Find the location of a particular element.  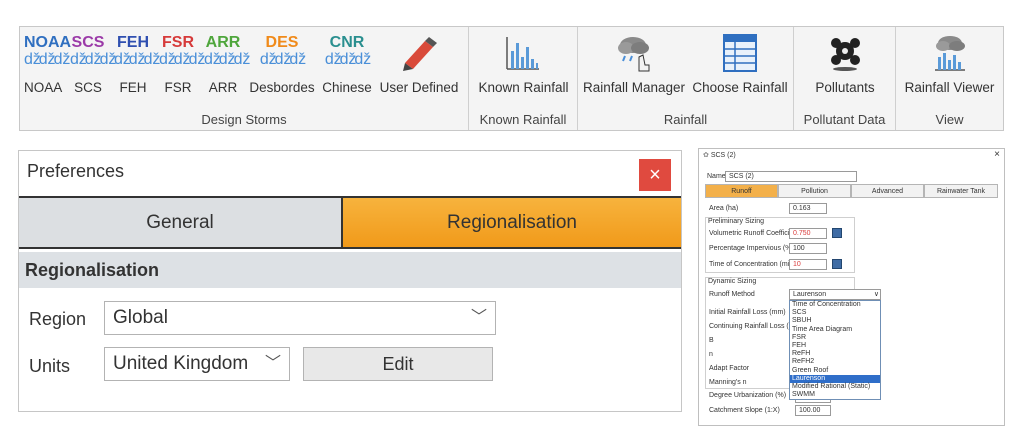

scs-label: SCS is located at coordinates (88, 87).